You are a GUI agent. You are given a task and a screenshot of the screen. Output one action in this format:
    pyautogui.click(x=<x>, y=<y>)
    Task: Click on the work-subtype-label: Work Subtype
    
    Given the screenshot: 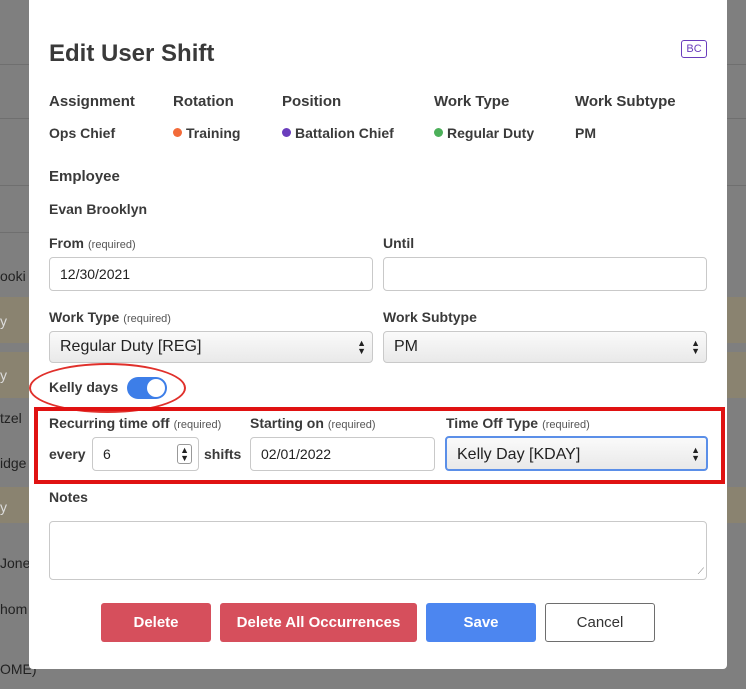 What is the action you would take?
    pyautogui.click(x=625, y=101)
    